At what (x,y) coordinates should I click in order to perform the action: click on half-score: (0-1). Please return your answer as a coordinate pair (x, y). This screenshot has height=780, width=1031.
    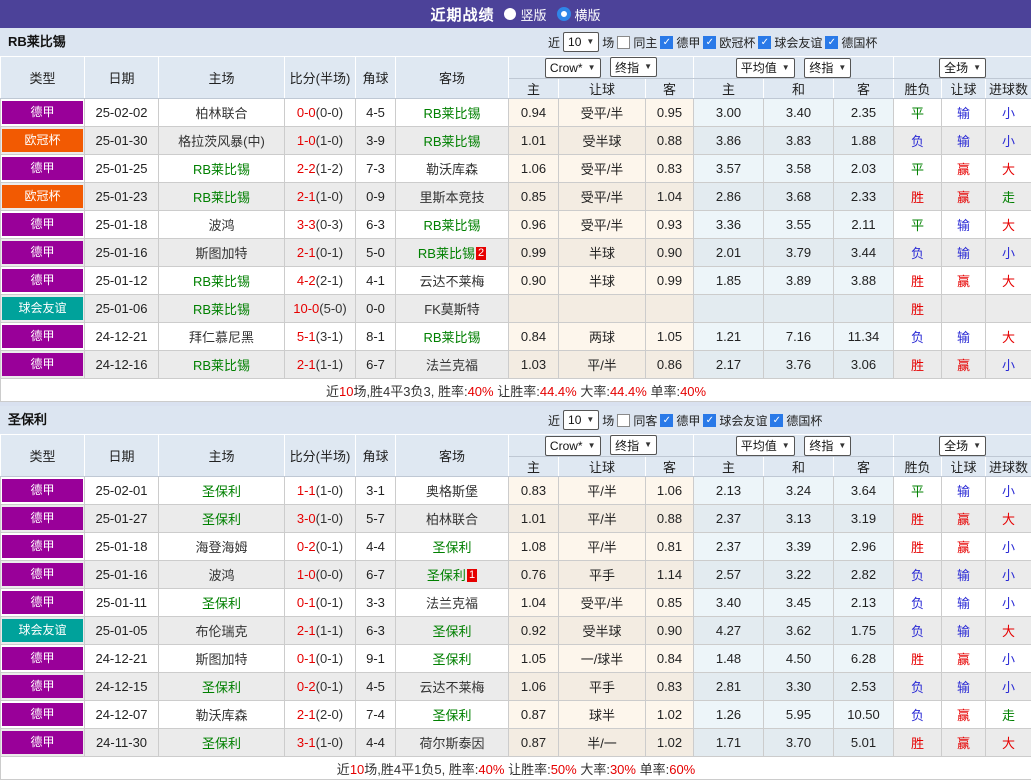
    Looking at the image, I should click on (329, 602).